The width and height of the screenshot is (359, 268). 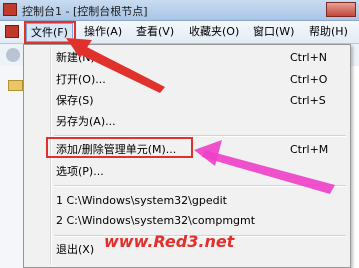 I want to click on red-arrow, so click(x=120, y=68).